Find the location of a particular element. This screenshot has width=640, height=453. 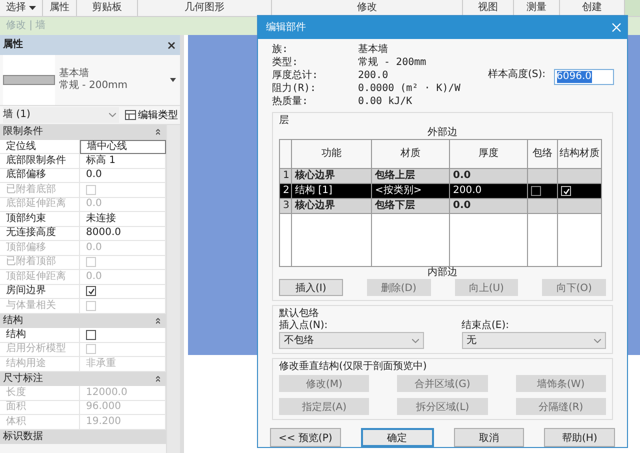

field-label: 插入点(N): is located at coordinates (304, 326).